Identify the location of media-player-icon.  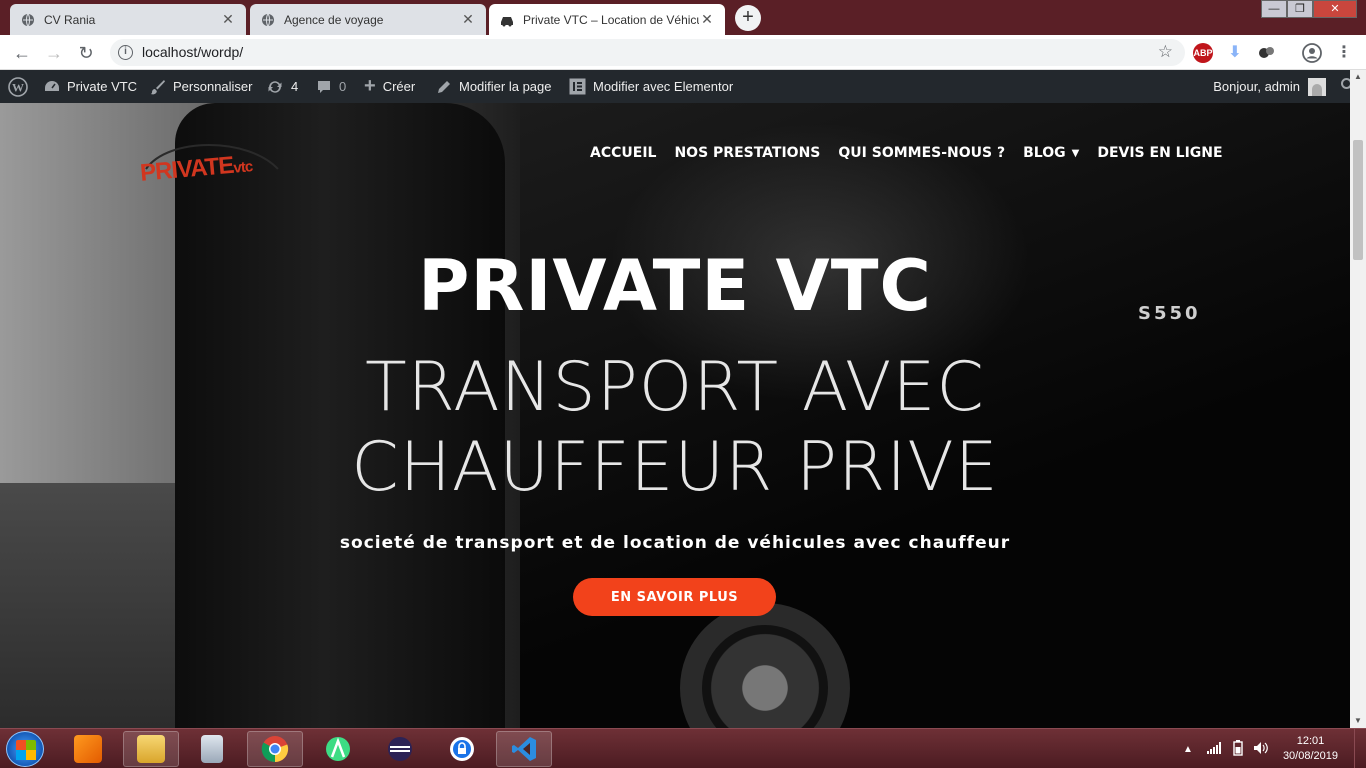
(88, 749).